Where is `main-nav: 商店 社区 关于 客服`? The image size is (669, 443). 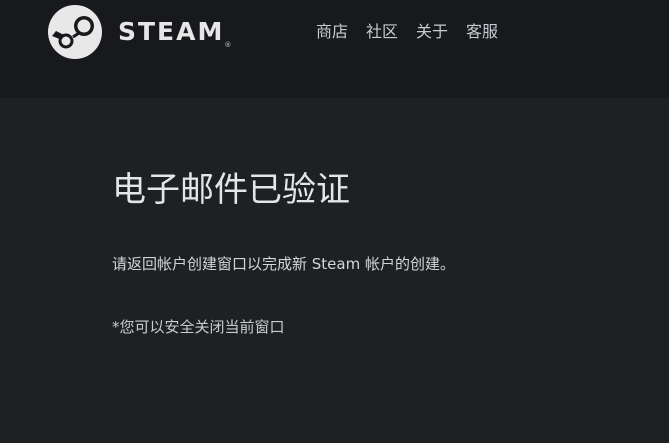
main-nav: 商店 社区 关于 客服 is located at coordinates (407, 32).